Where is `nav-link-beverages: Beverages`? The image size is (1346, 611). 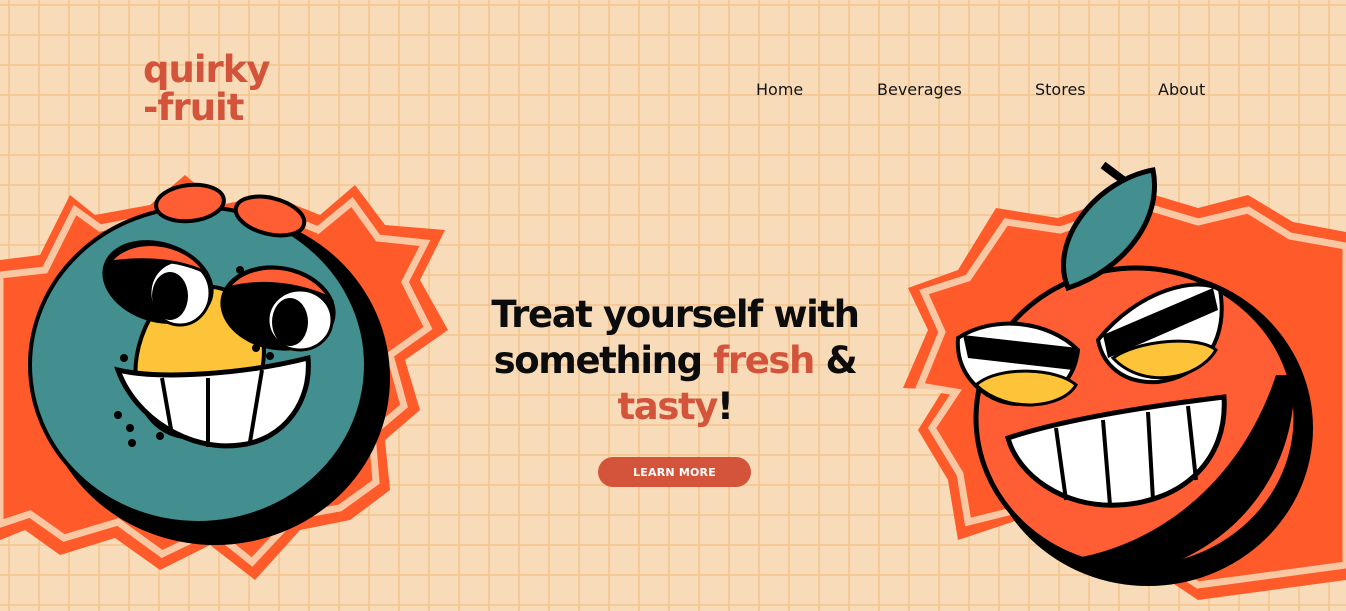 nav-link-beverages: Beverages is located at coordinates (919, 89).